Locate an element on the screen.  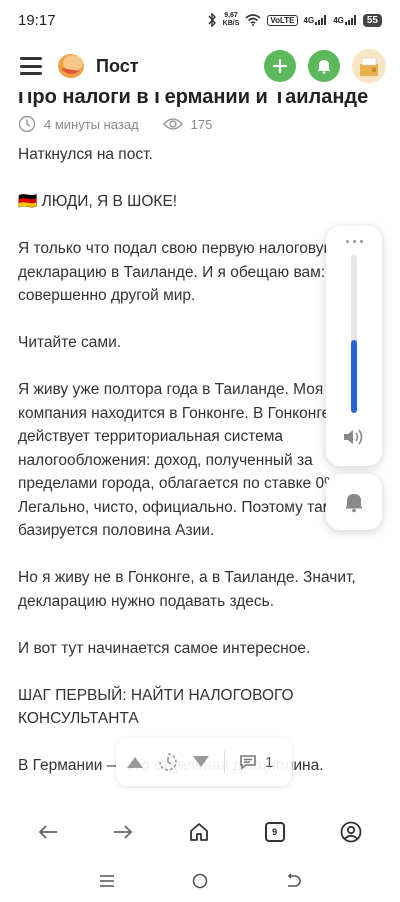
avatar is located at coordinates (369, 66).